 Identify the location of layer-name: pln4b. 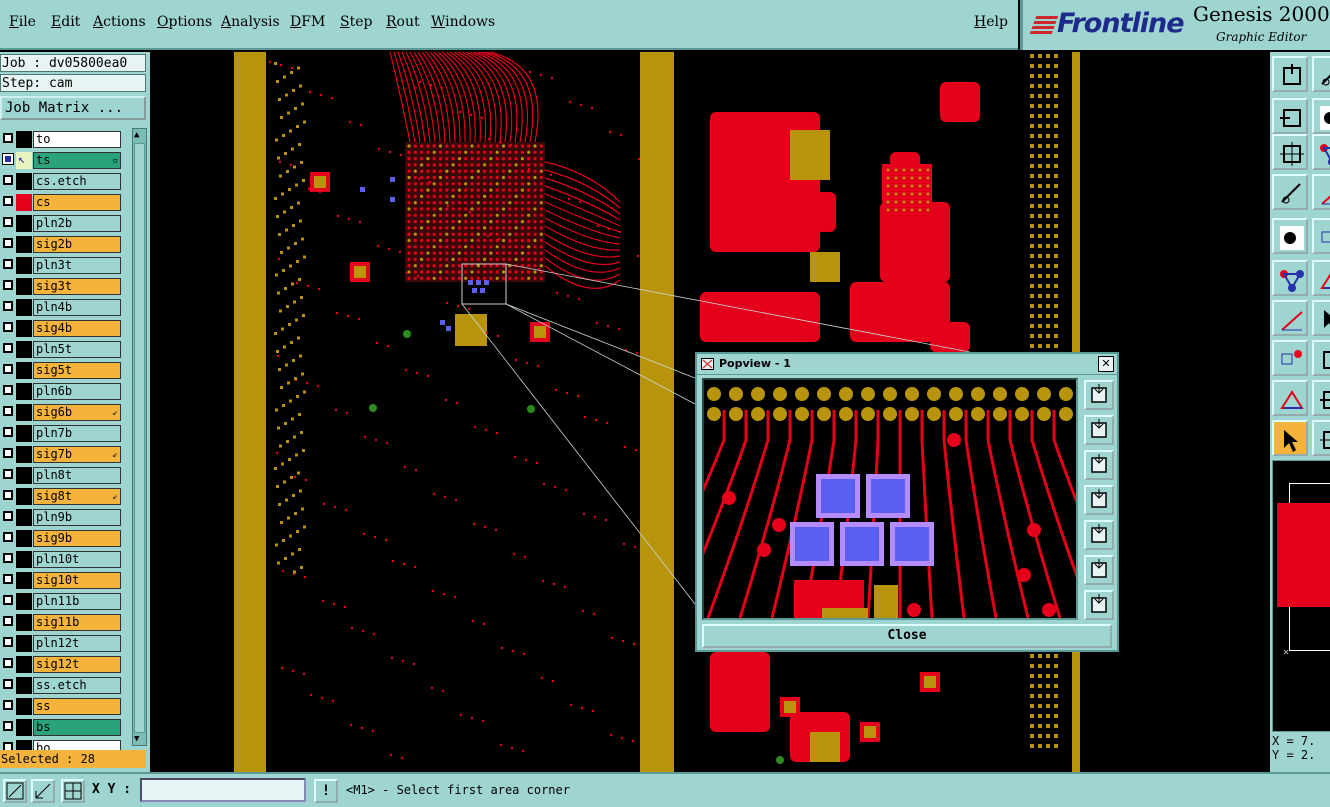
(77, 307).